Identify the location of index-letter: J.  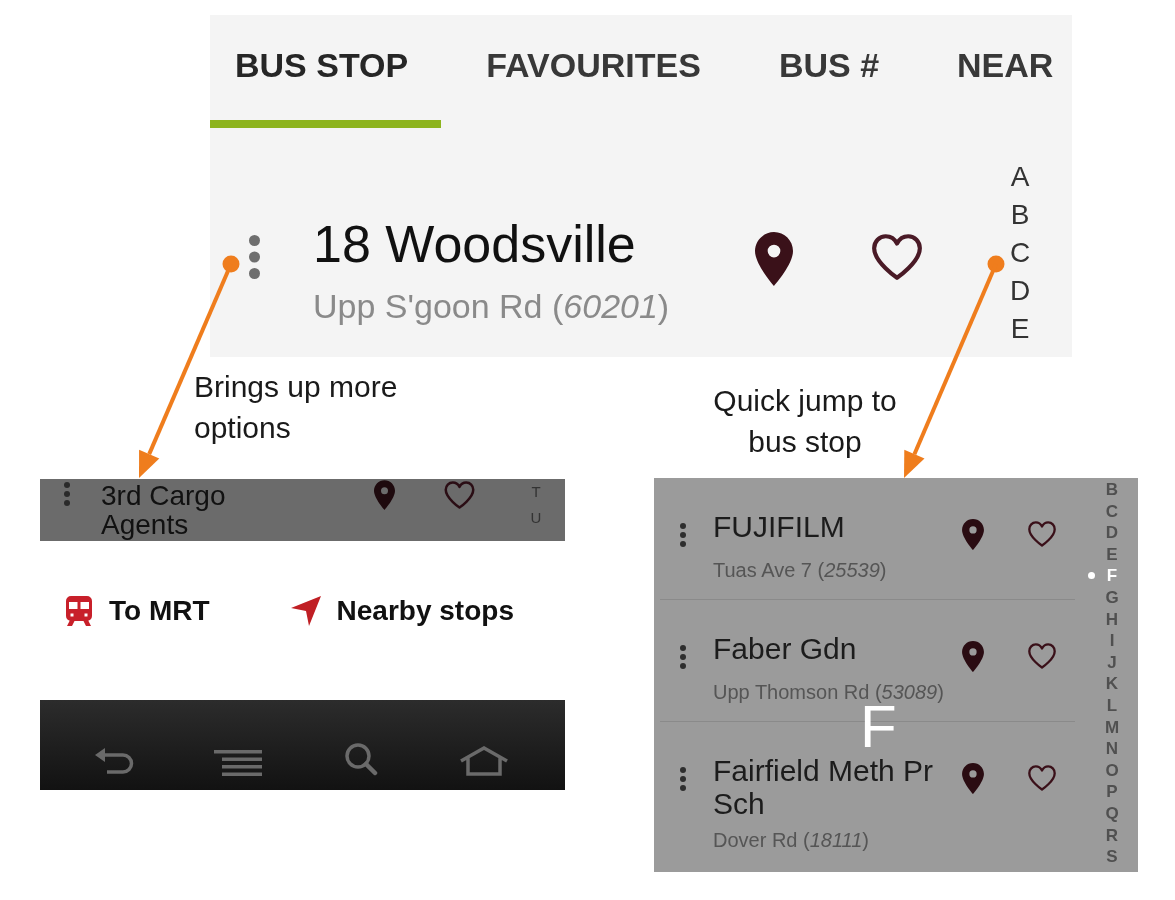
(1112, 662).